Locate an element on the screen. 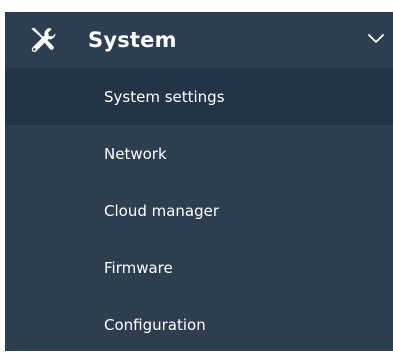 This screenshot has height=355, width=393. submenu-item-label: Configuration is located at coordinates (155, 325).